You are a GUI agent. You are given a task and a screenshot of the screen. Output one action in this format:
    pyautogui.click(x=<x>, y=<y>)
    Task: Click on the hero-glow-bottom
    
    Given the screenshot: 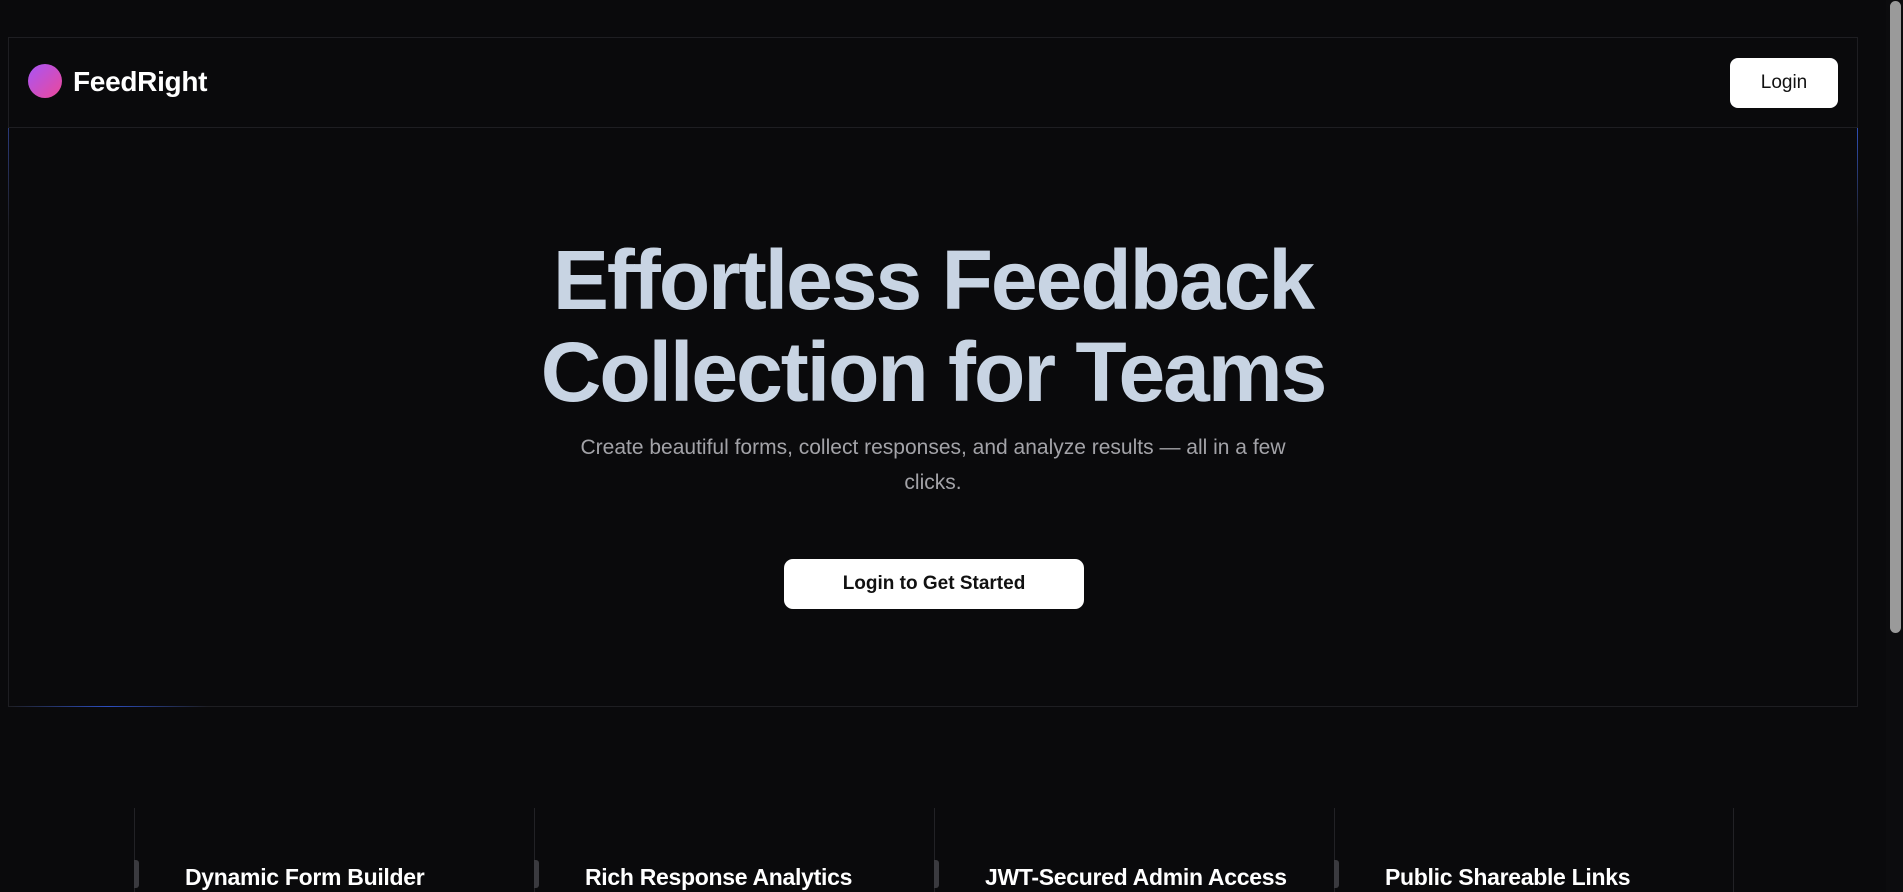 What is the action you would take?
    pyautogui.click(x=108, y=706)
    